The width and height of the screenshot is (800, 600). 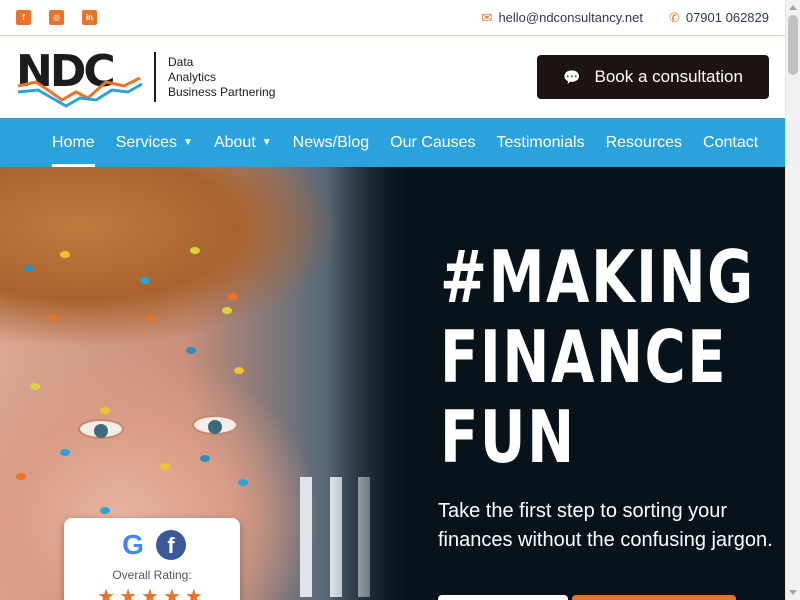 I want to click on nav-about: About ▼, so click(x=243, y=142).